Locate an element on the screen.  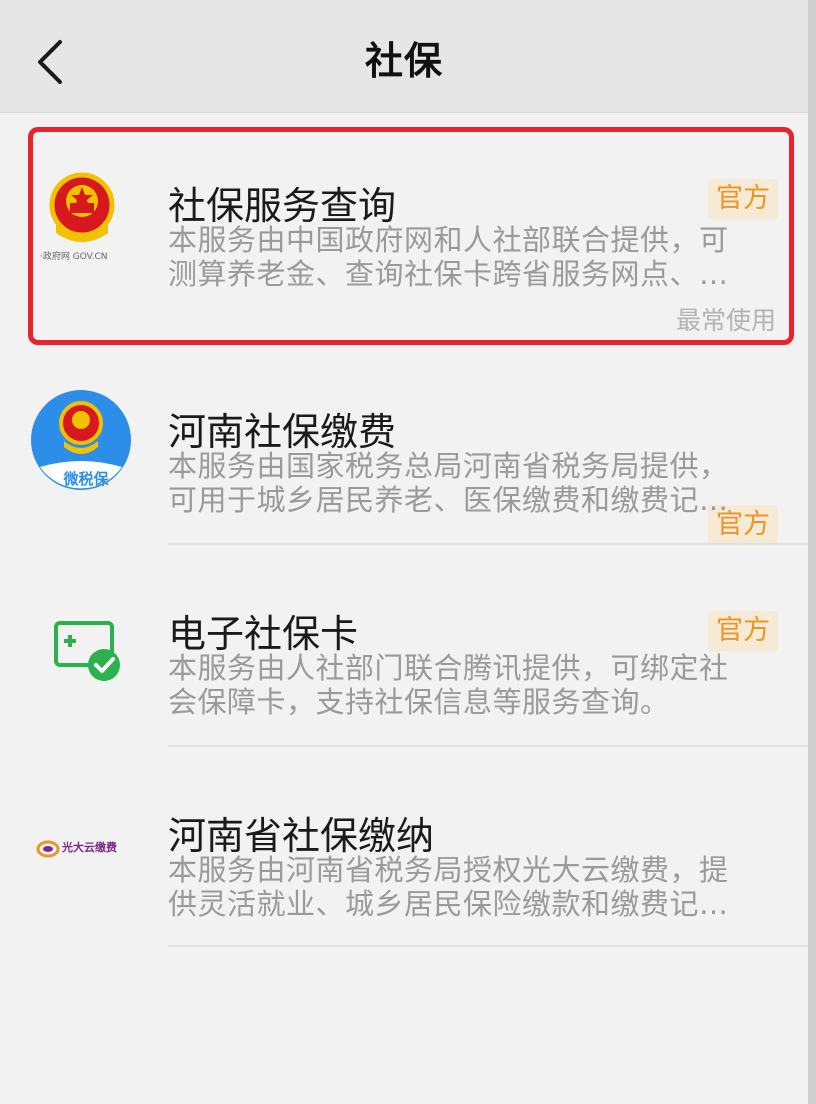
item-title: 河南社保缴费 is located at coordinates (282, 432).